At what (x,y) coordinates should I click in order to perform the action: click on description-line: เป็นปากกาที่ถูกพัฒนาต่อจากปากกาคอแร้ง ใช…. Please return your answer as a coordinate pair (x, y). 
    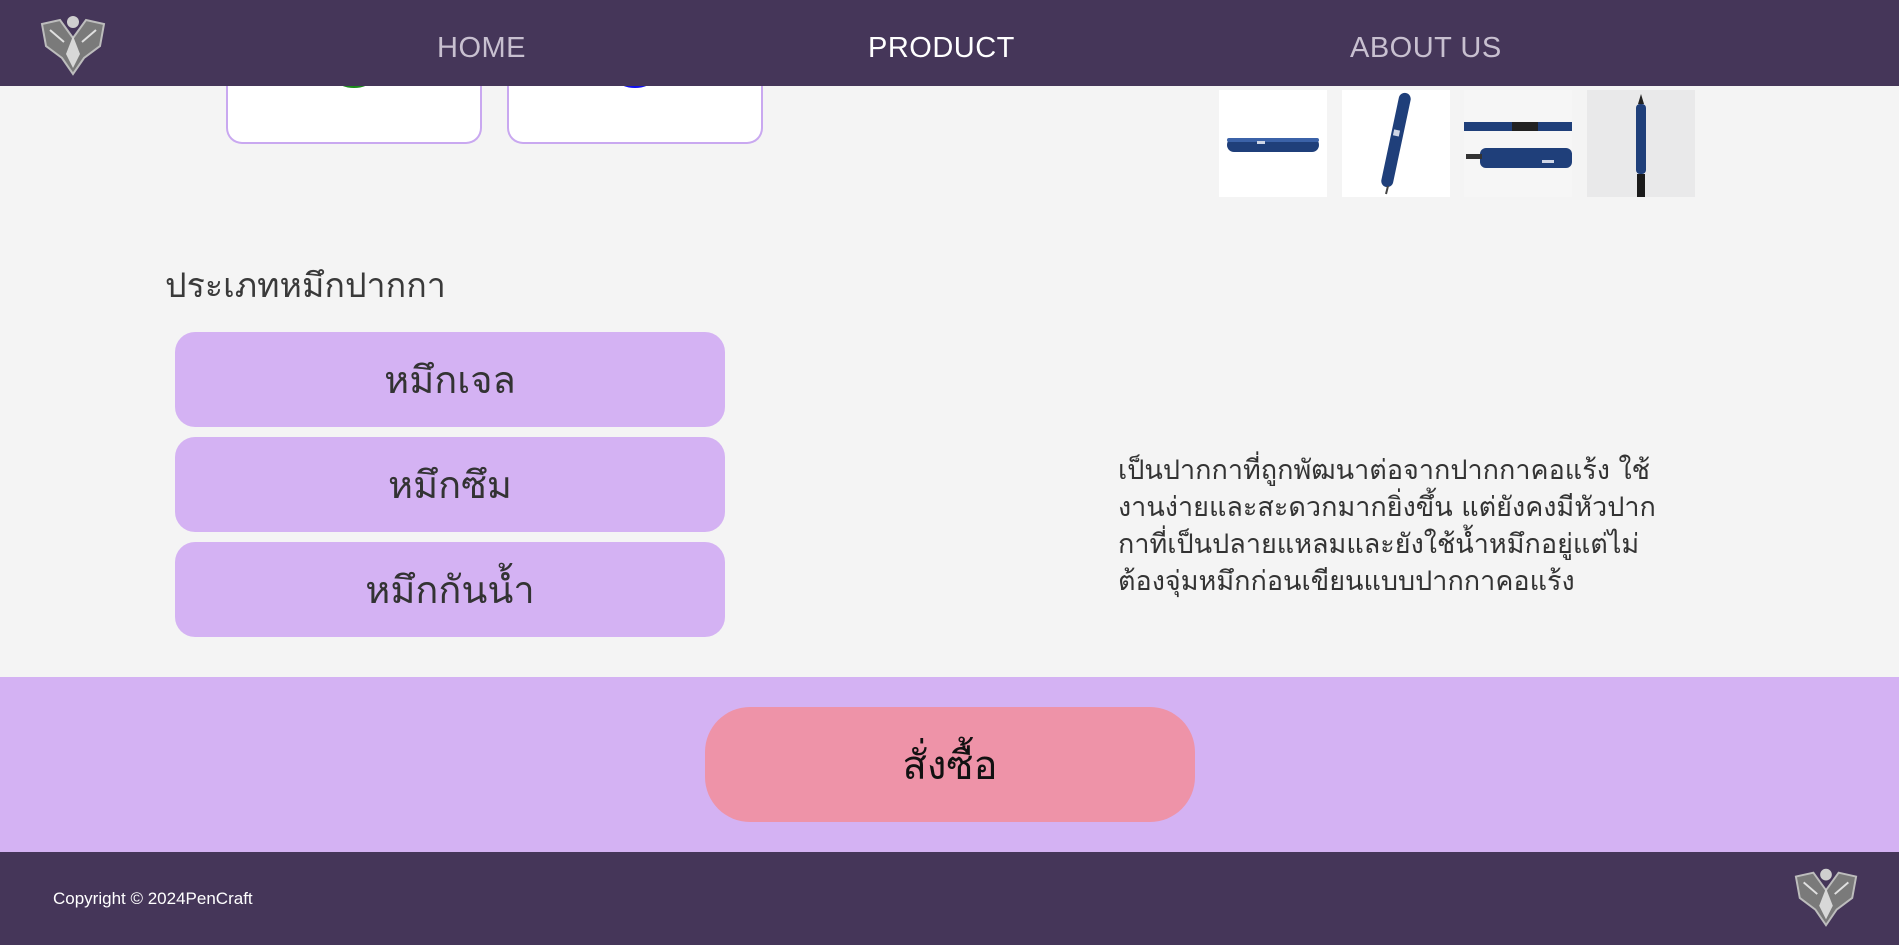
    Looking at the image, I should click on (1384, 470).